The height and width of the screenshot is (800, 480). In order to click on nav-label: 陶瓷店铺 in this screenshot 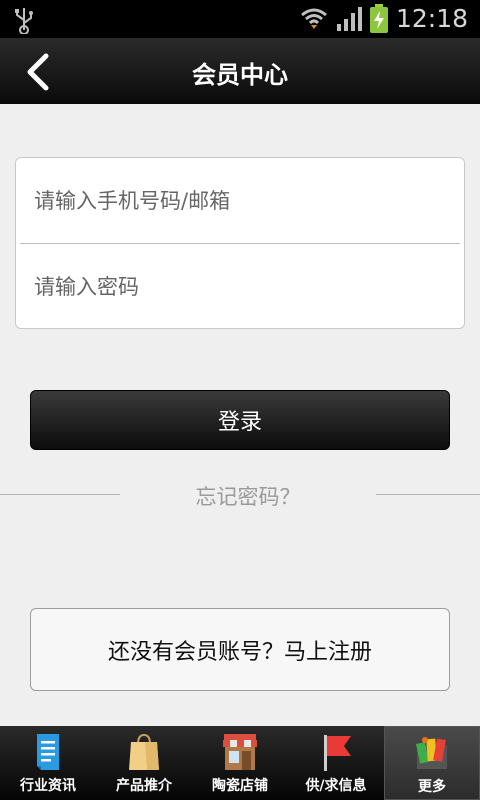, I will do `click(240, 786)`.